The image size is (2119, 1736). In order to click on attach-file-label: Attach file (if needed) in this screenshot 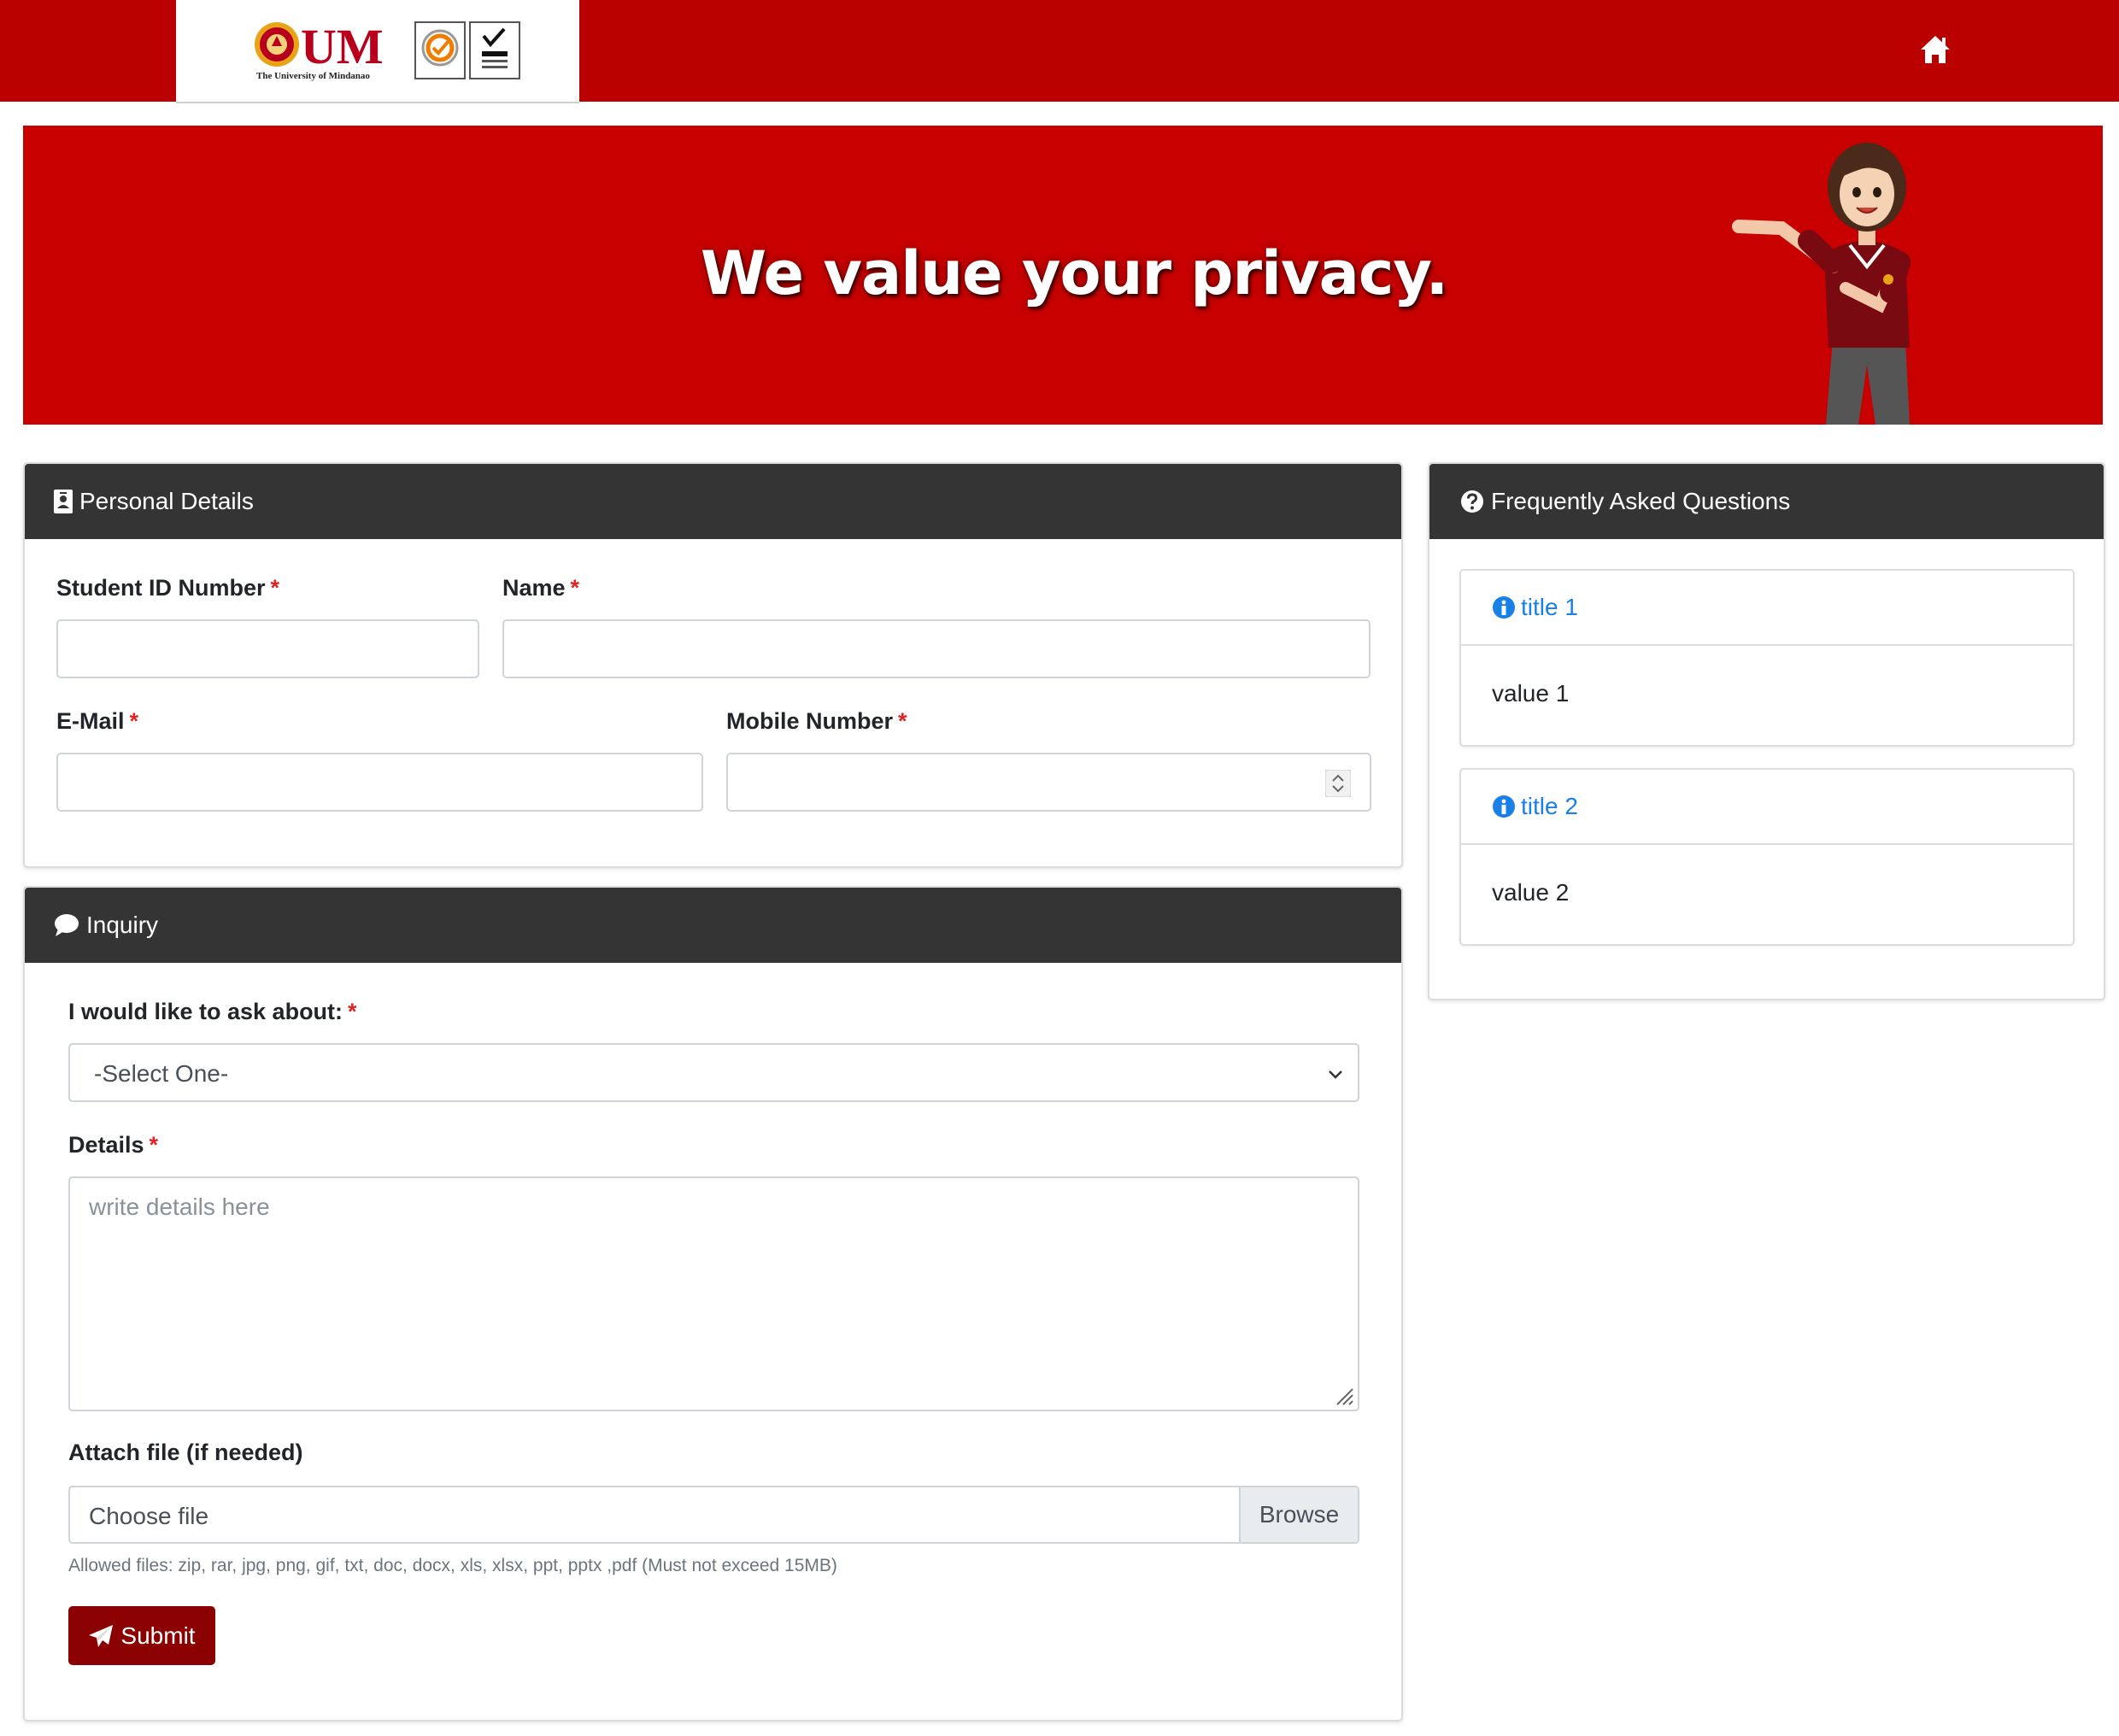, I will do `click(186, 1453)`.